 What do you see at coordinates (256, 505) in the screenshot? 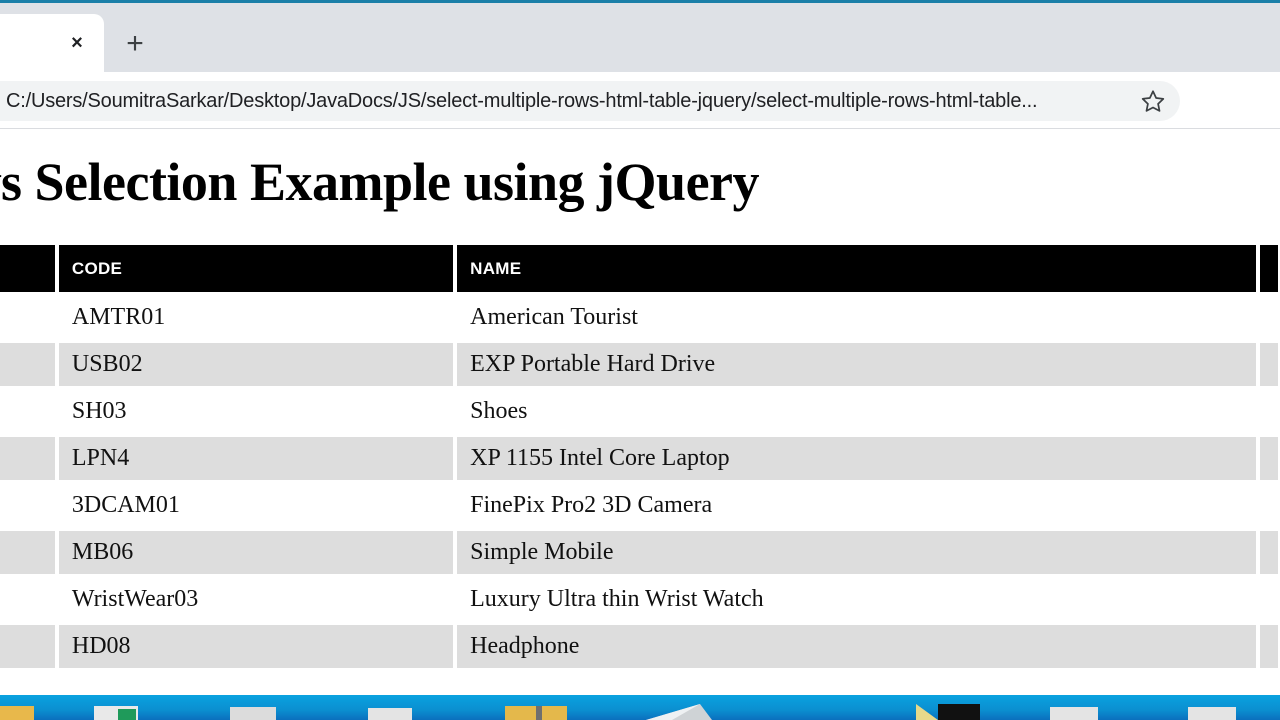
I see `cell-code: 3DCAM01` at bounding box center [256, 505].